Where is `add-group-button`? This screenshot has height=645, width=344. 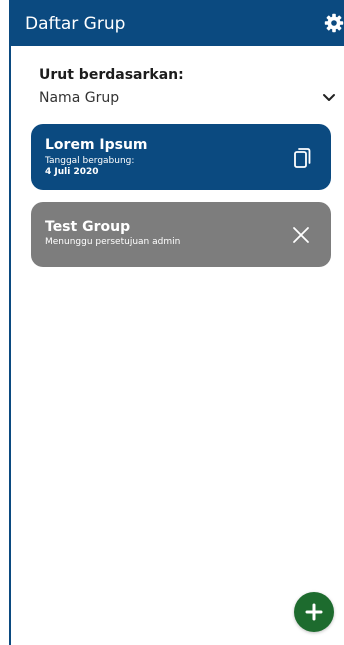
add-group-button is located at coordinates (314, 612).